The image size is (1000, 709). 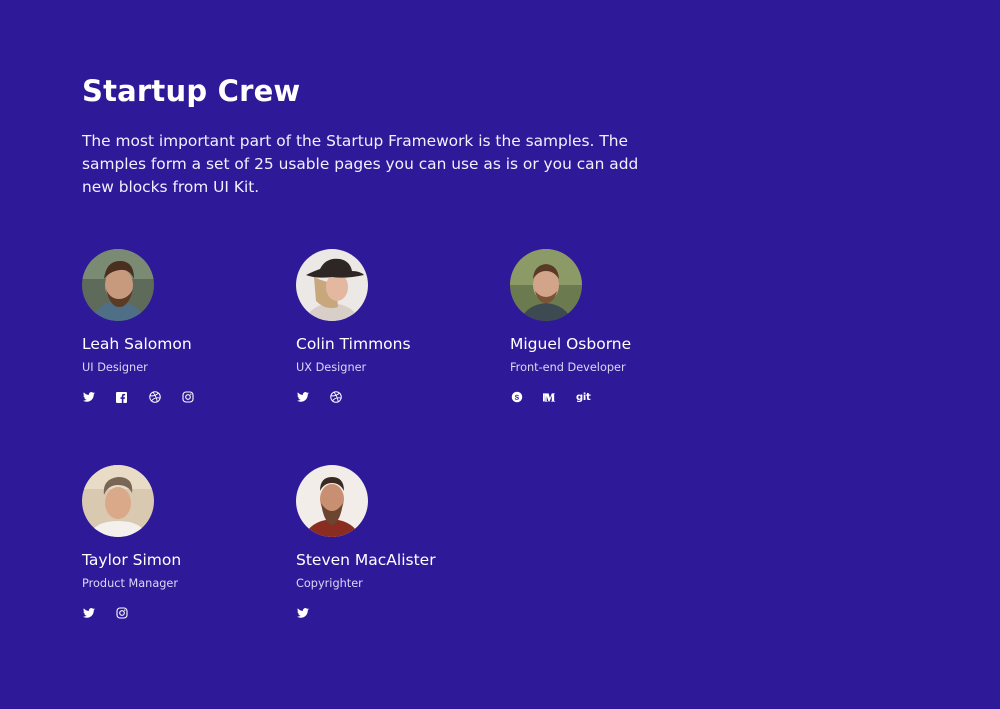 I want to click on git-icon: git, so click(x=583, y=397).